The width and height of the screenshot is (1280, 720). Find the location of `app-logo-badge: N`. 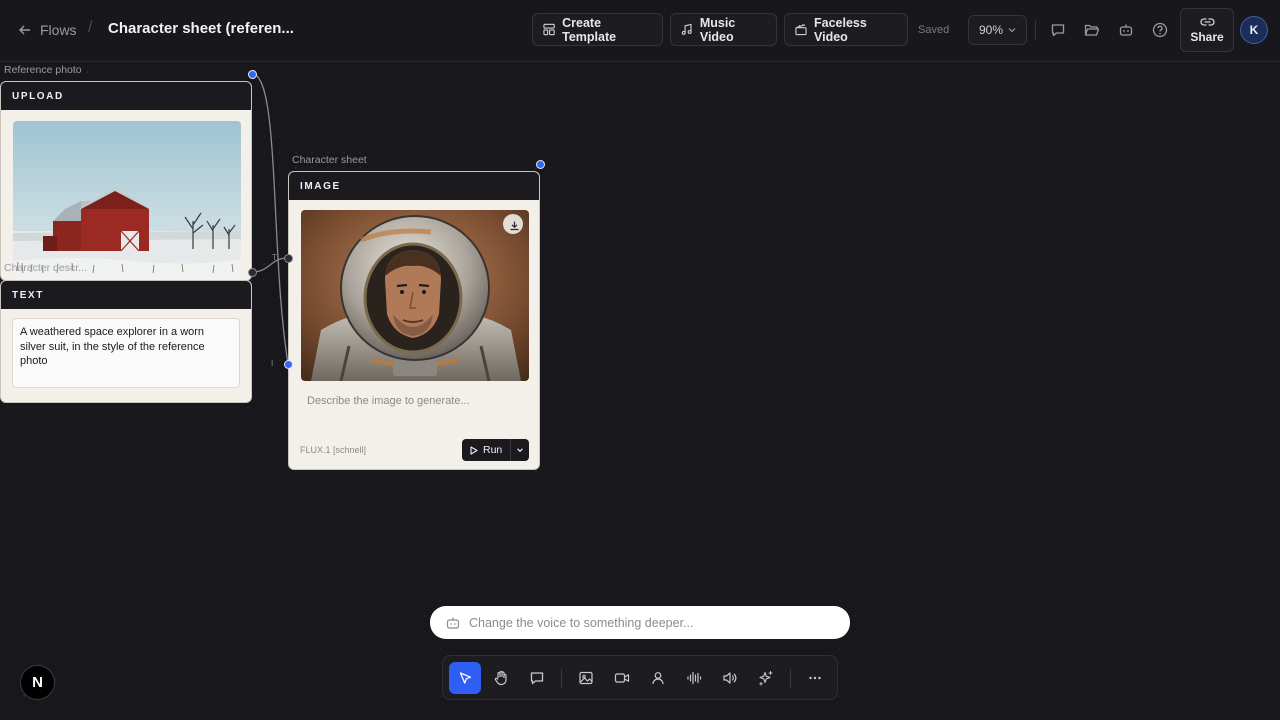

app-logo-badge: N is located at coordinates (37, 682).